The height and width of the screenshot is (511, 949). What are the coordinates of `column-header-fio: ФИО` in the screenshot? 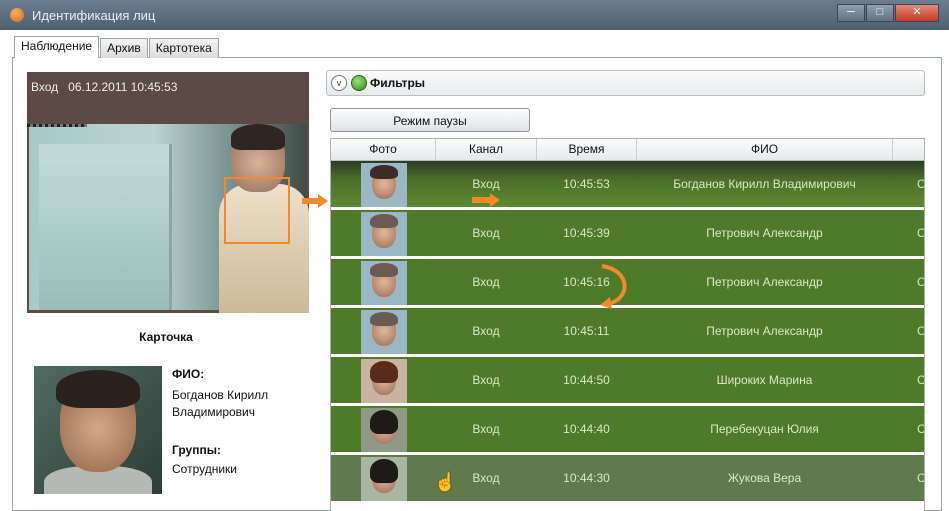 It's located at (765, 149).